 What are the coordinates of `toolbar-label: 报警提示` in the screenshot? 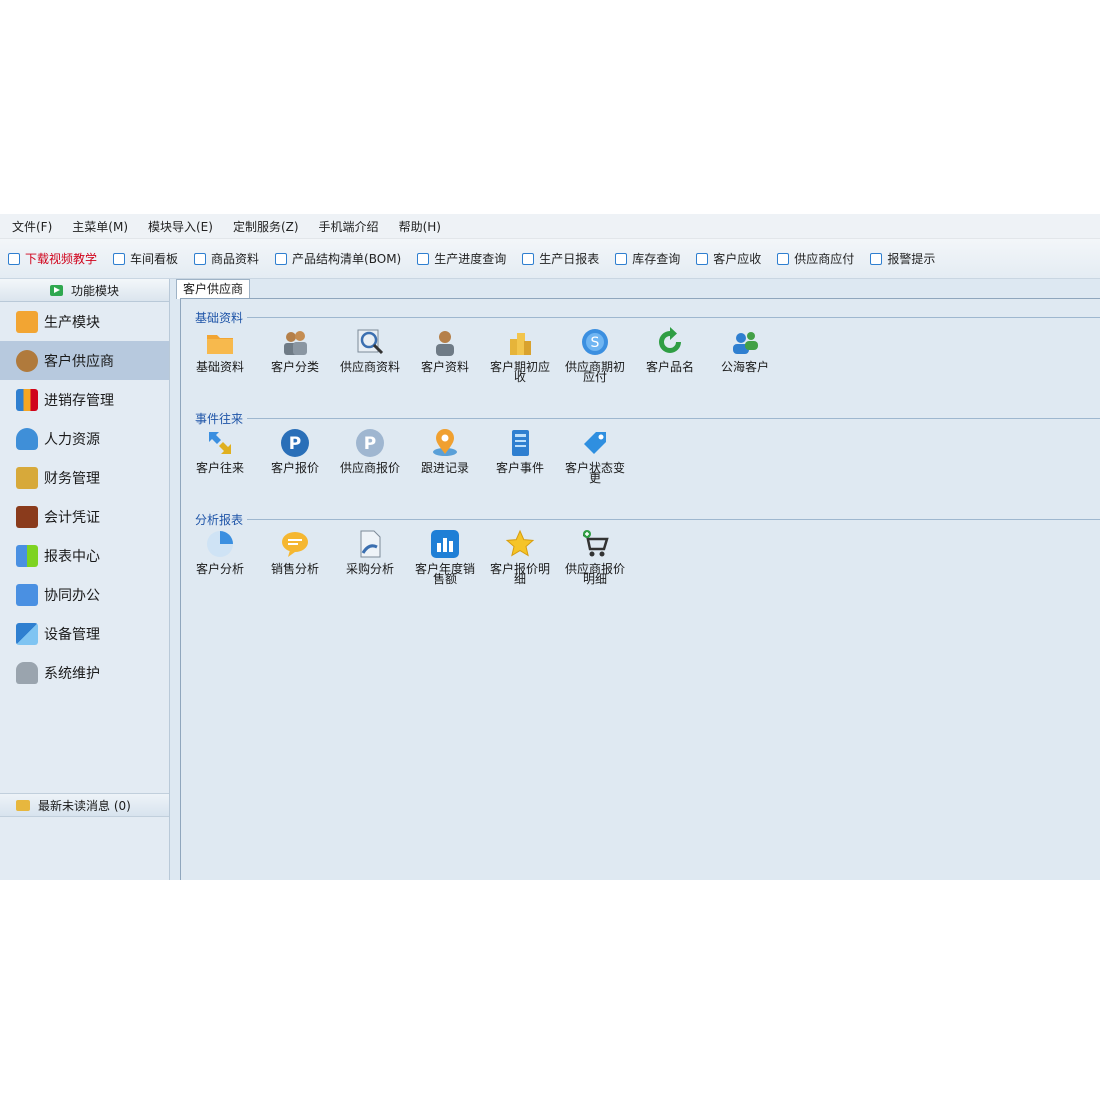 It's located at (911, 259).